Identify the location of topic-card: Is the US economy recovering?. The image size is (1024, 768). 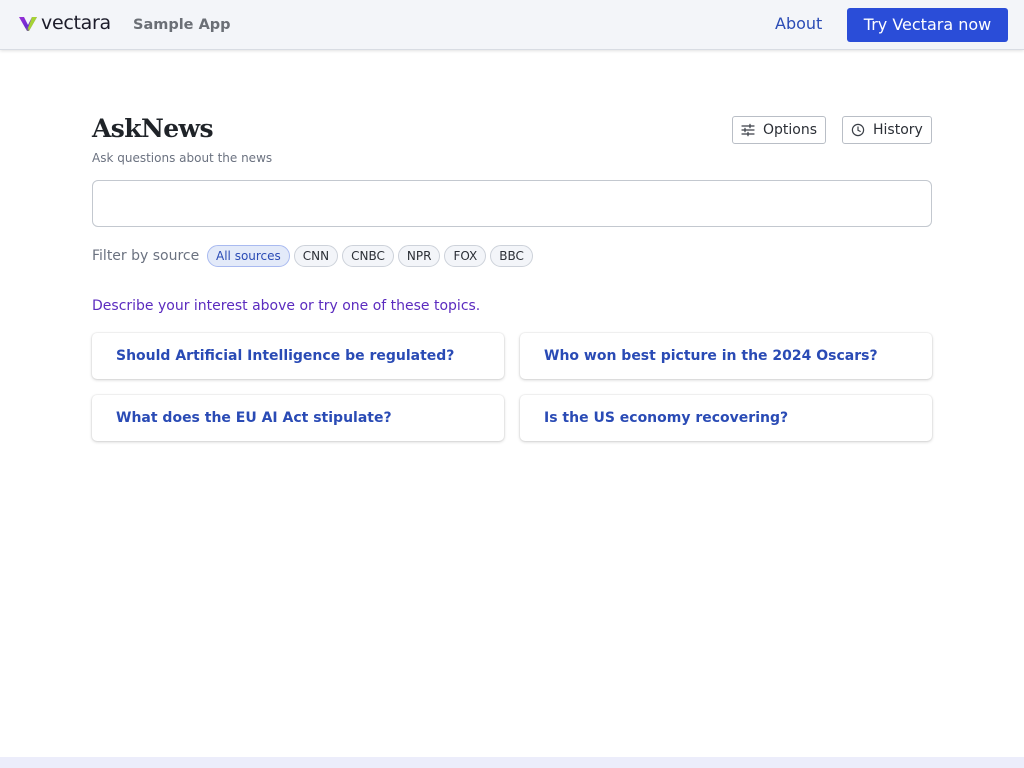
(726, 418).